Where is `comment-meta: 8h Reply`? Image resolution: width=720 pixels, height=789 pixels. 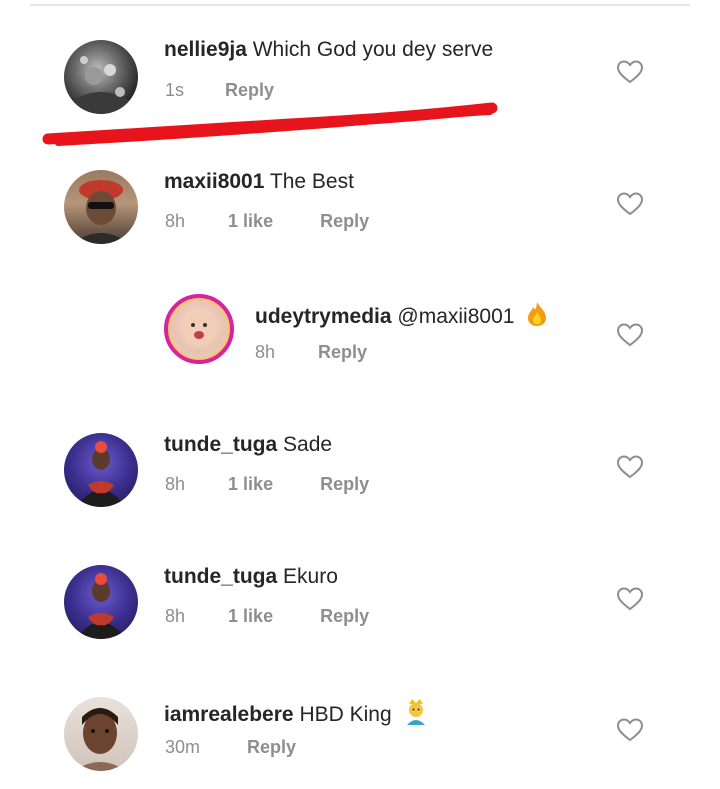 comment-meta: 8h Reply is located at coordinates (311, 352).